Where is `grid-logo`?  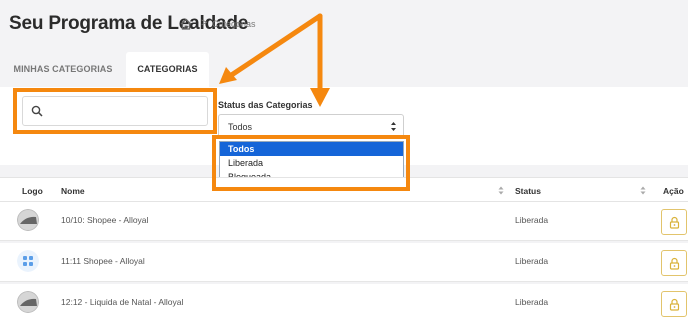 grid-logo is located at coordinates (28, 261).